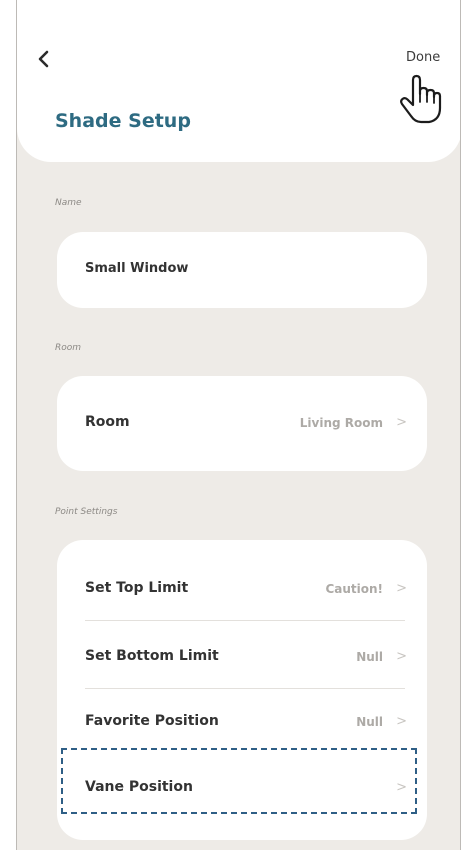  I want to click on name-value: Small Window, so click(137, 268).